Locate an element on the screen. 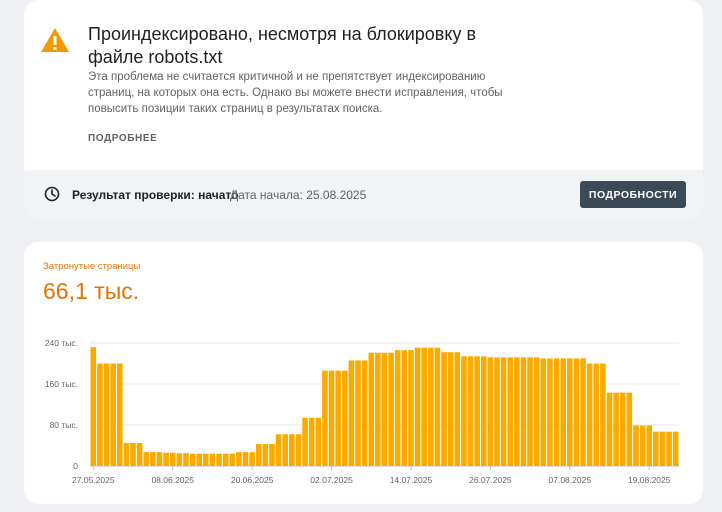 The height and width of the screenshot is (512, 722). validation-status-label: Результат проверки: начато is located at coordinates (155, 195).